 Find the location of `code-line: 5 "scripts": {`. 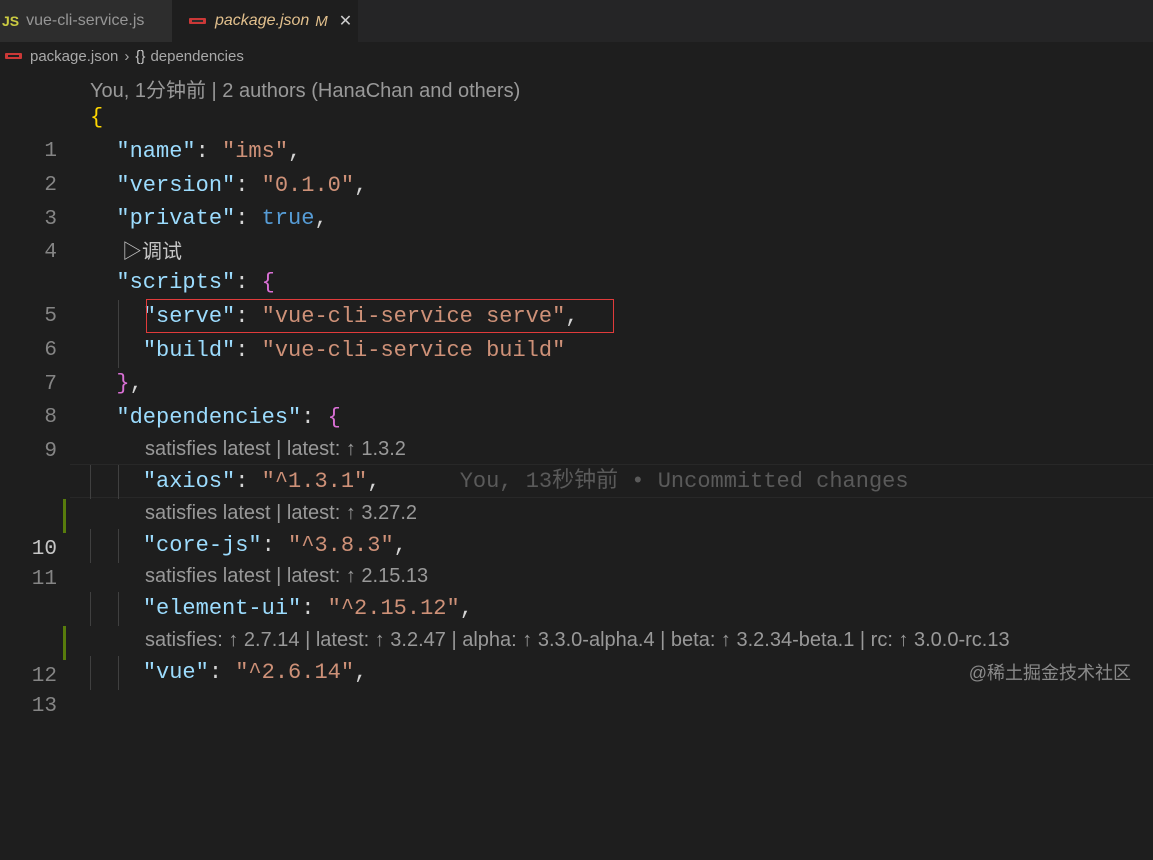

code-line: 5 "scripts": { is located at coordinates (576, 297).